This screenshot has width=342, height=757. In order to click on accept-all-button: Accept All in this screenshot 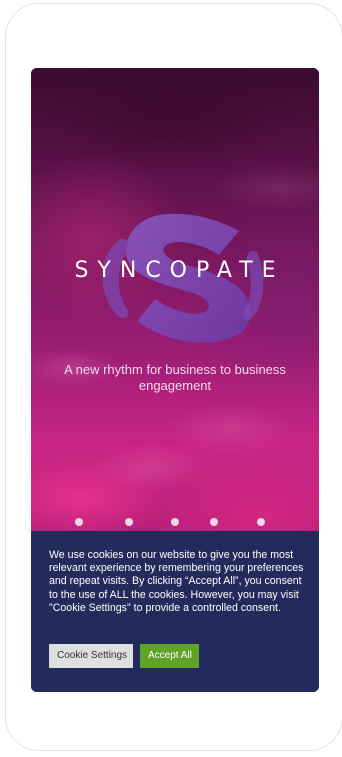, I will do `click(169, 656)`.